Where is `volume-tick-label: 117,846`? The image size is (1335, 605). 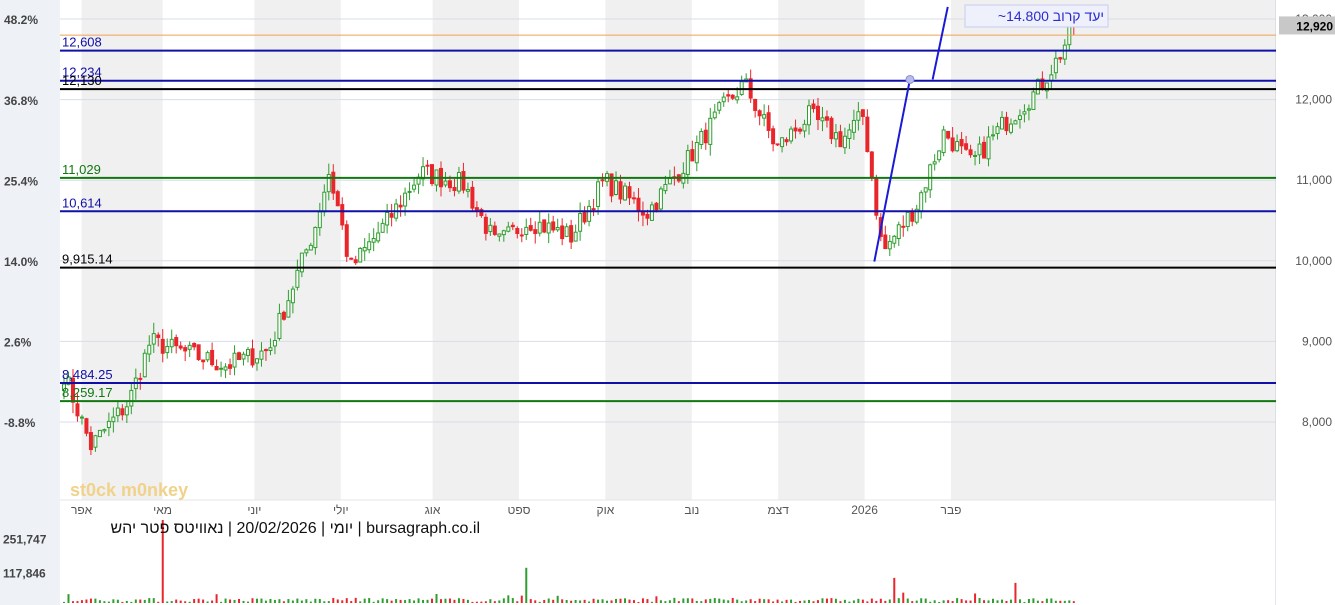
volume-tick-label: 117,846 is located at coordinates (24, 573).